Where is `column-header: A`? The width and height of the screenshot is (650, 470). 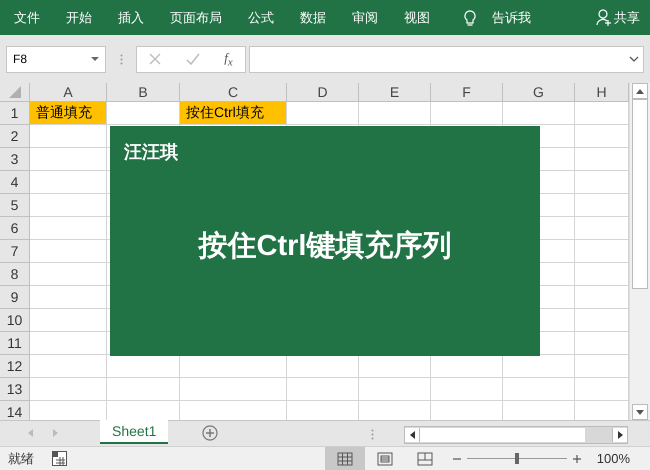
column-header: A is located at coordinates (68, 92).